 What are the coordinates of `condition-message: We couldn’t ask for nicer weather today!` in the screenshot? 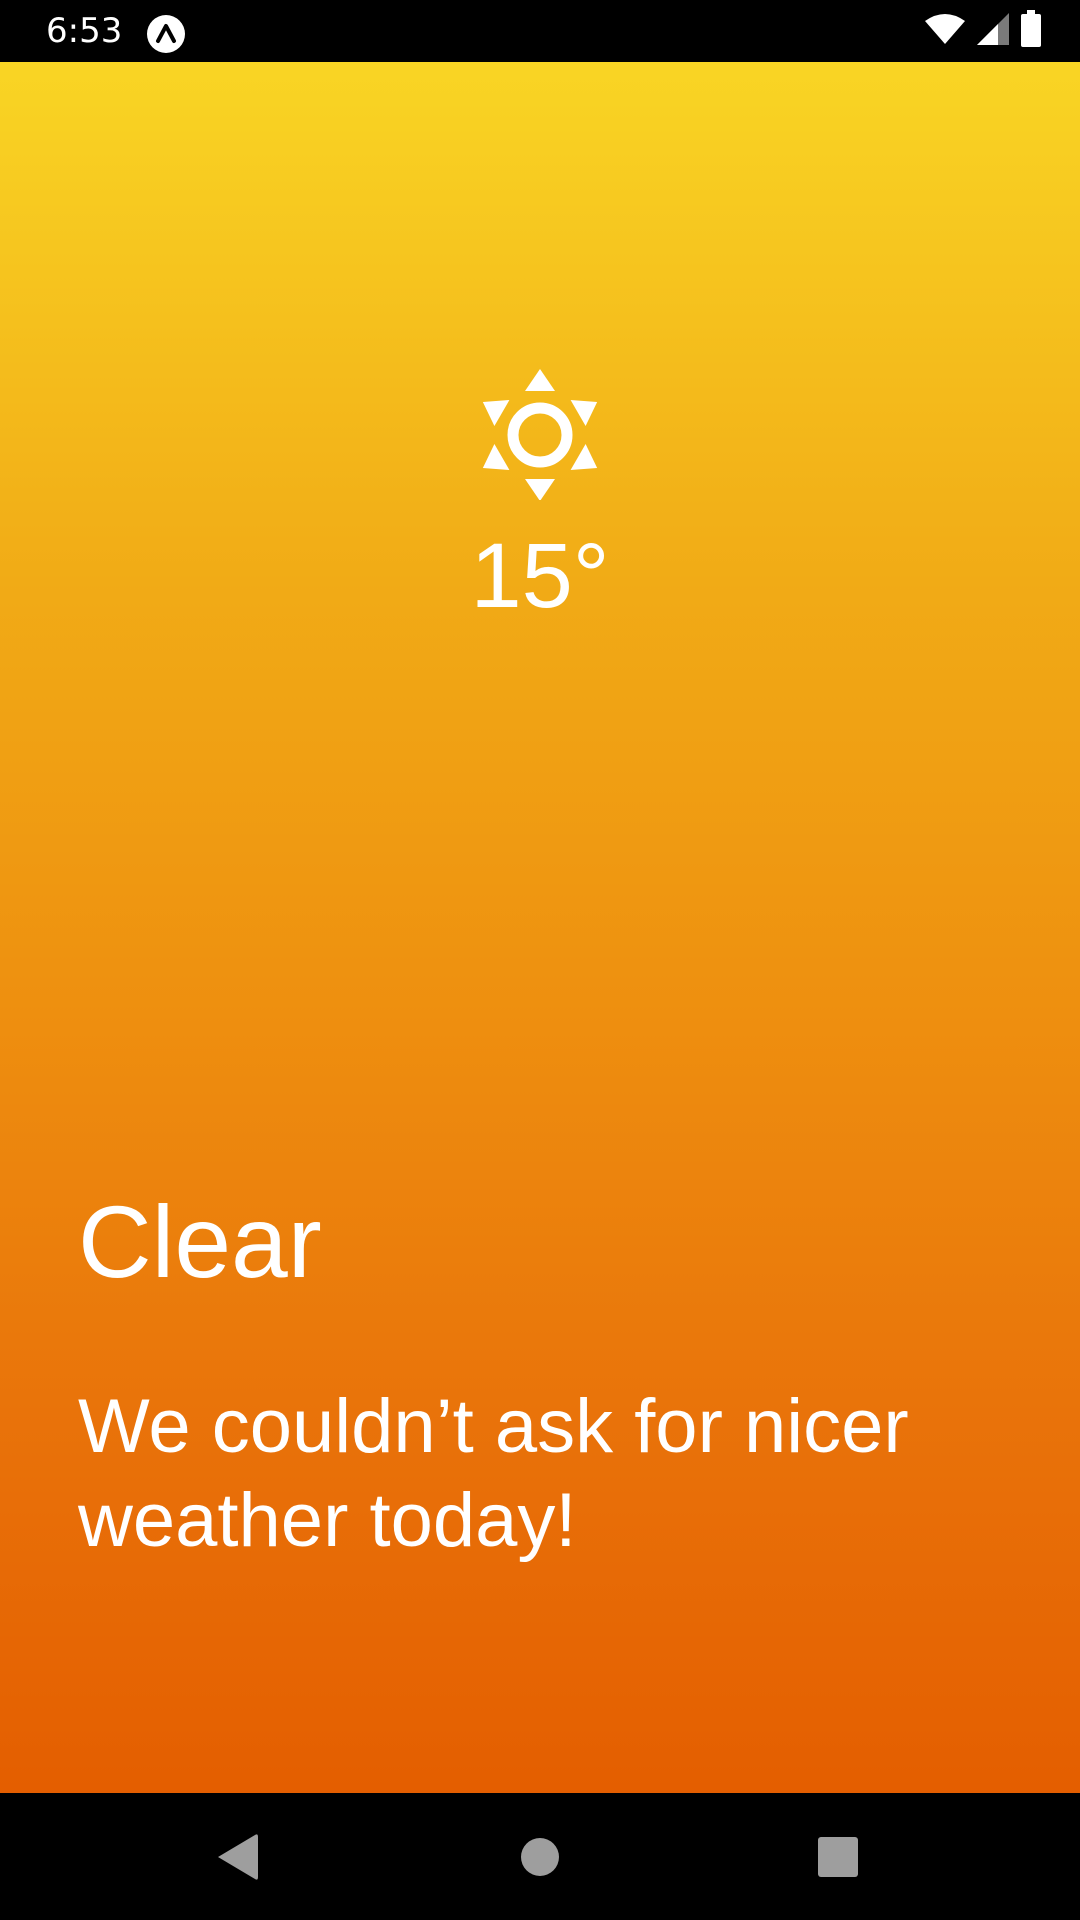 It's located at (493, 1473).